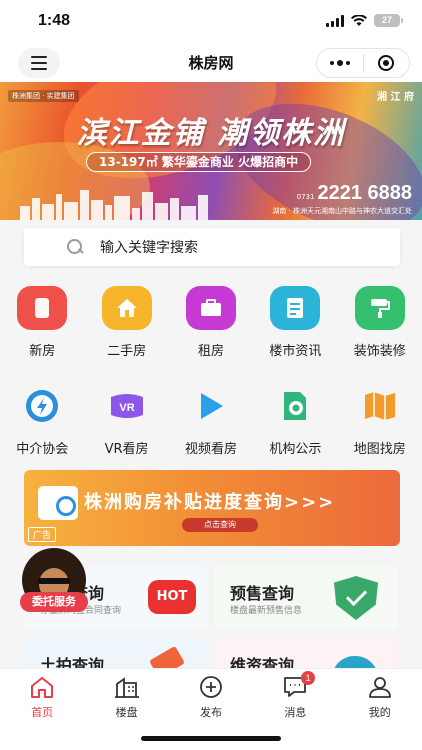 This screenshot has width=422, height=750. I want to click on grid-item-second-hand: 二手房, so click(126, 322).